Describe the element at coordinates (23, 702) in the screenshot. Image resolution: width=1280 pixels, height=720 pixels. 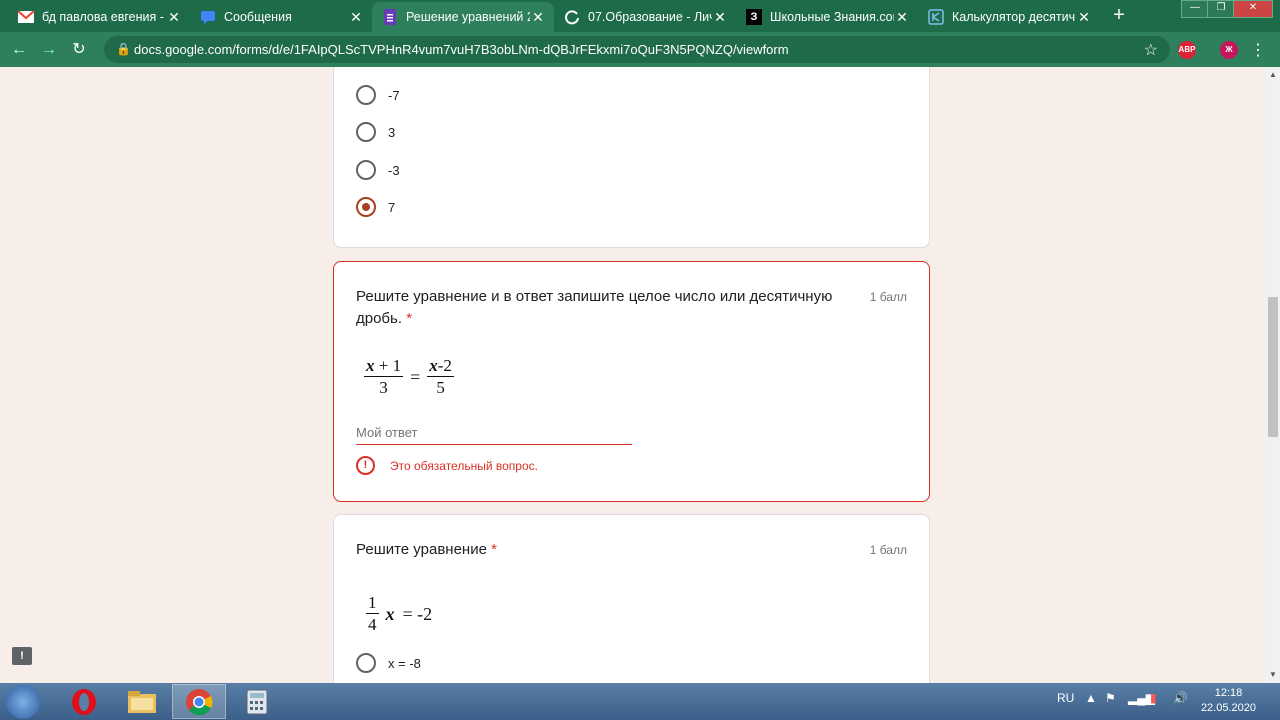
I see `start-button-icon` at that location.